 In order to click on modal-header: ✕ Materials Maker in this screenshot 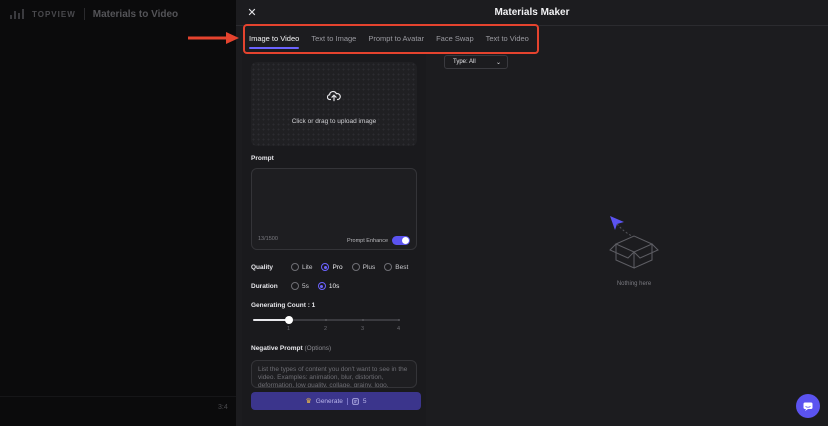, I will do `click(532, 13)`.